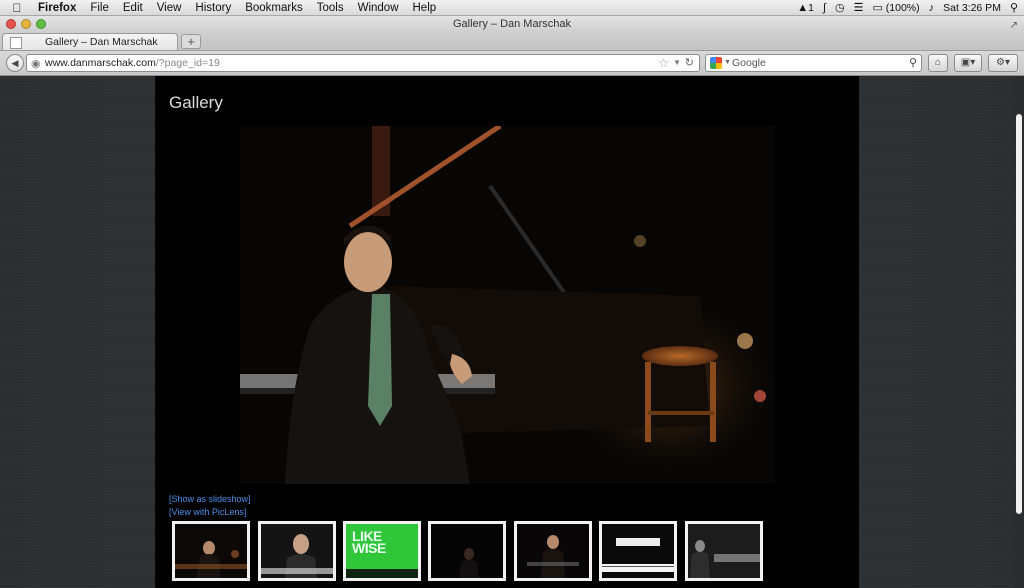 The height and width of the screenshot is (588, 1024). I want to click on page-title: Gallery, so click(196, 102).